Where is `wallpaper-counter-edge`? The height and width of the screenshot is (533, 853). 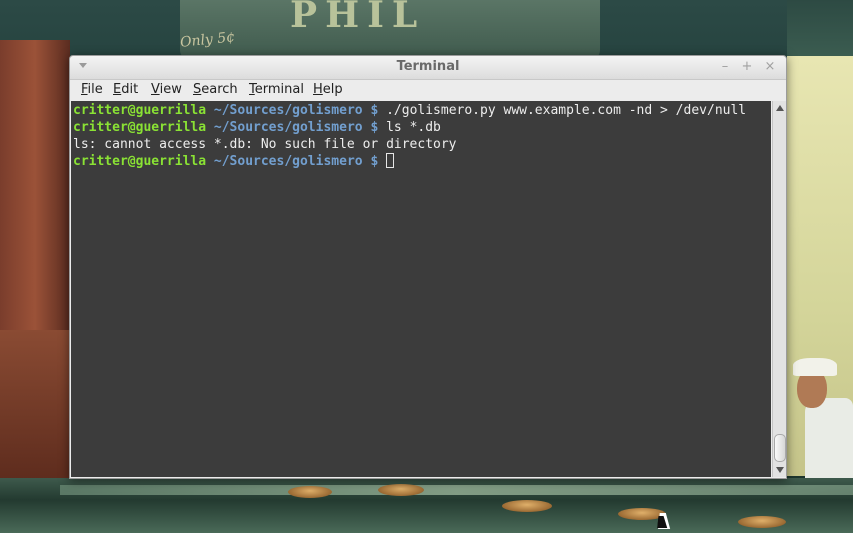 wallpaper-counter-edge is located at coordinates (456, 490).